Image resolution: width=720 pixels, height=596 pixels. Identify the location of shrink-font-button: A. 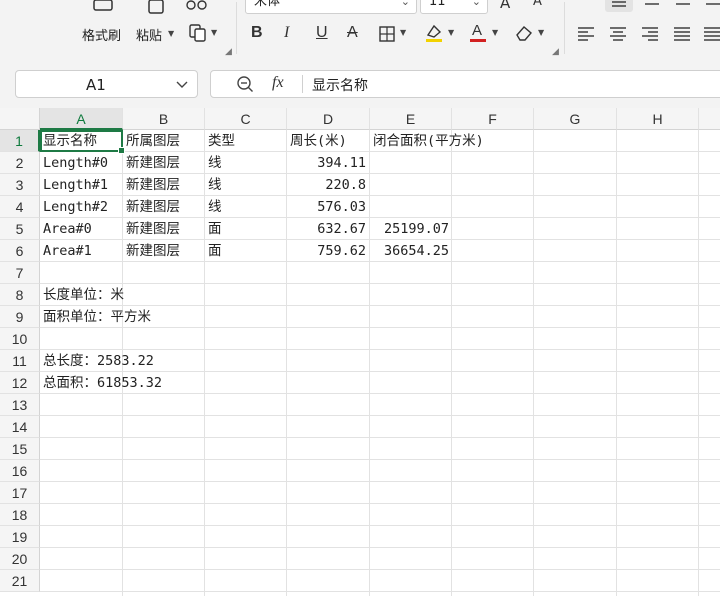
(537, 4).